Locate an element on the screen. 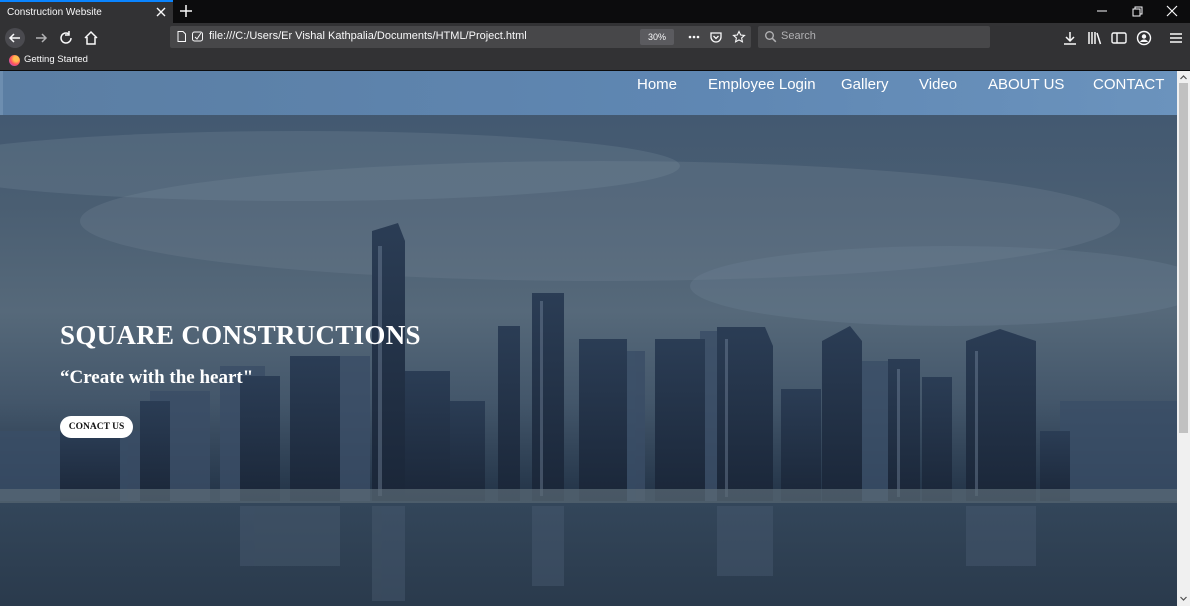  minimize-icon is located at coordinates (1102, 11).